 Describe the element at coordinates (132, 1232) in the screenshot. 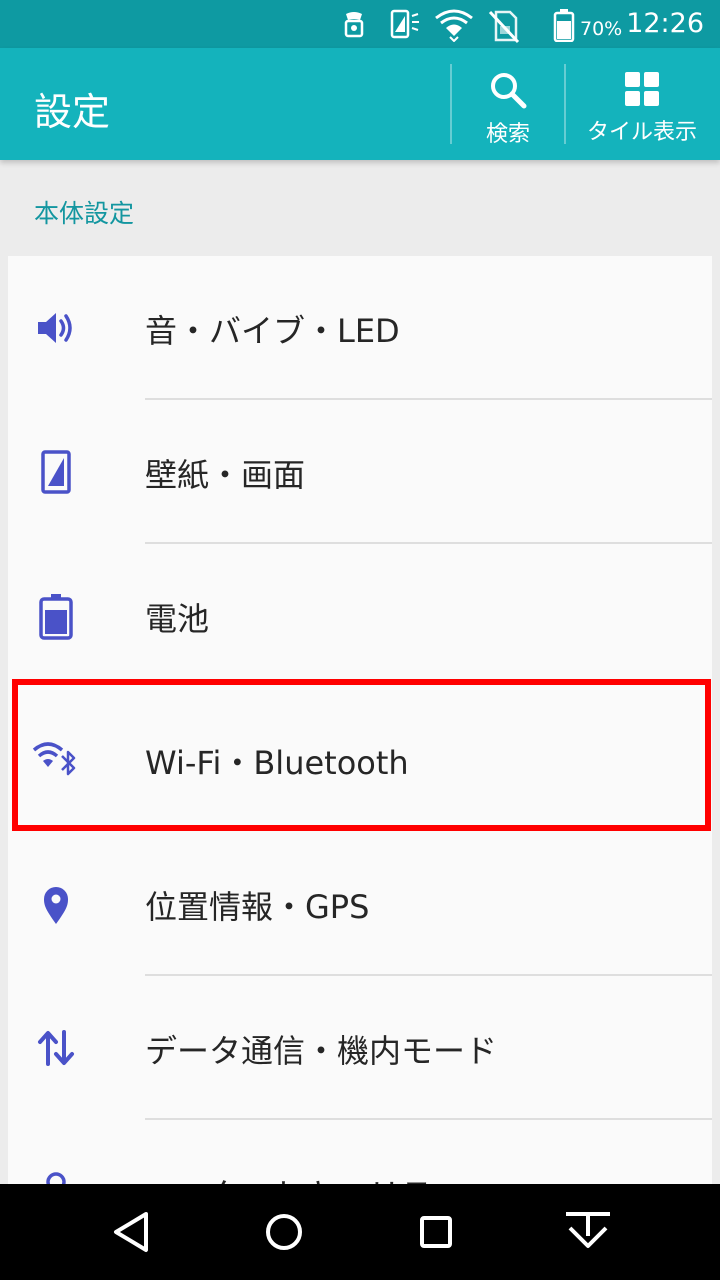

I see `back-icon` at that location.